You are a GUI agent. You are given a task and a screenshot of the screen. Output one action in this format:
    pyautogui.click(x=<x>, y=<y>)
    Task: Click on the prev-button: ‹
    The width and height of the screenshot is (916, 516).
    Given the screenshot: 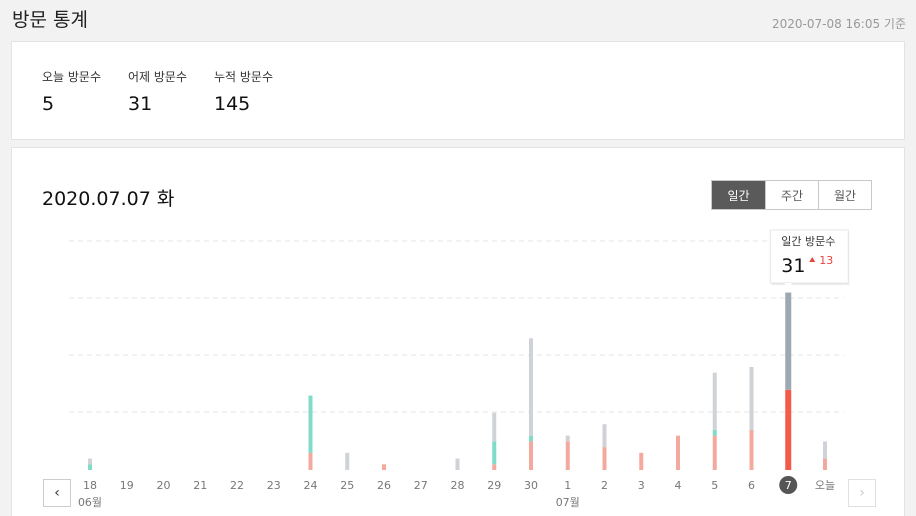 What is the action you would take?
    pyautogui.click(x=57, y=493)
    